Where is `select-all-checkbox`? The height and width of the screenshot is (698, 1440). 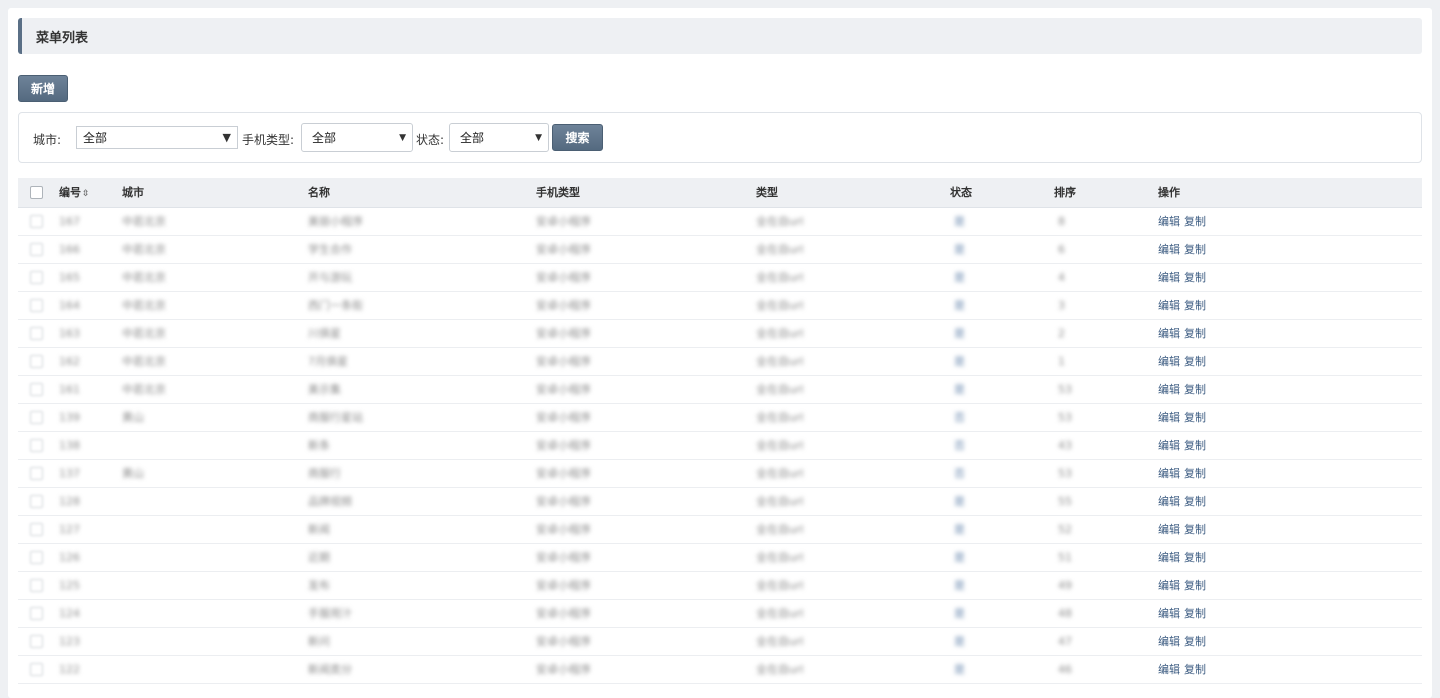
select-all-checkbox is located at coordinates (36, 192).